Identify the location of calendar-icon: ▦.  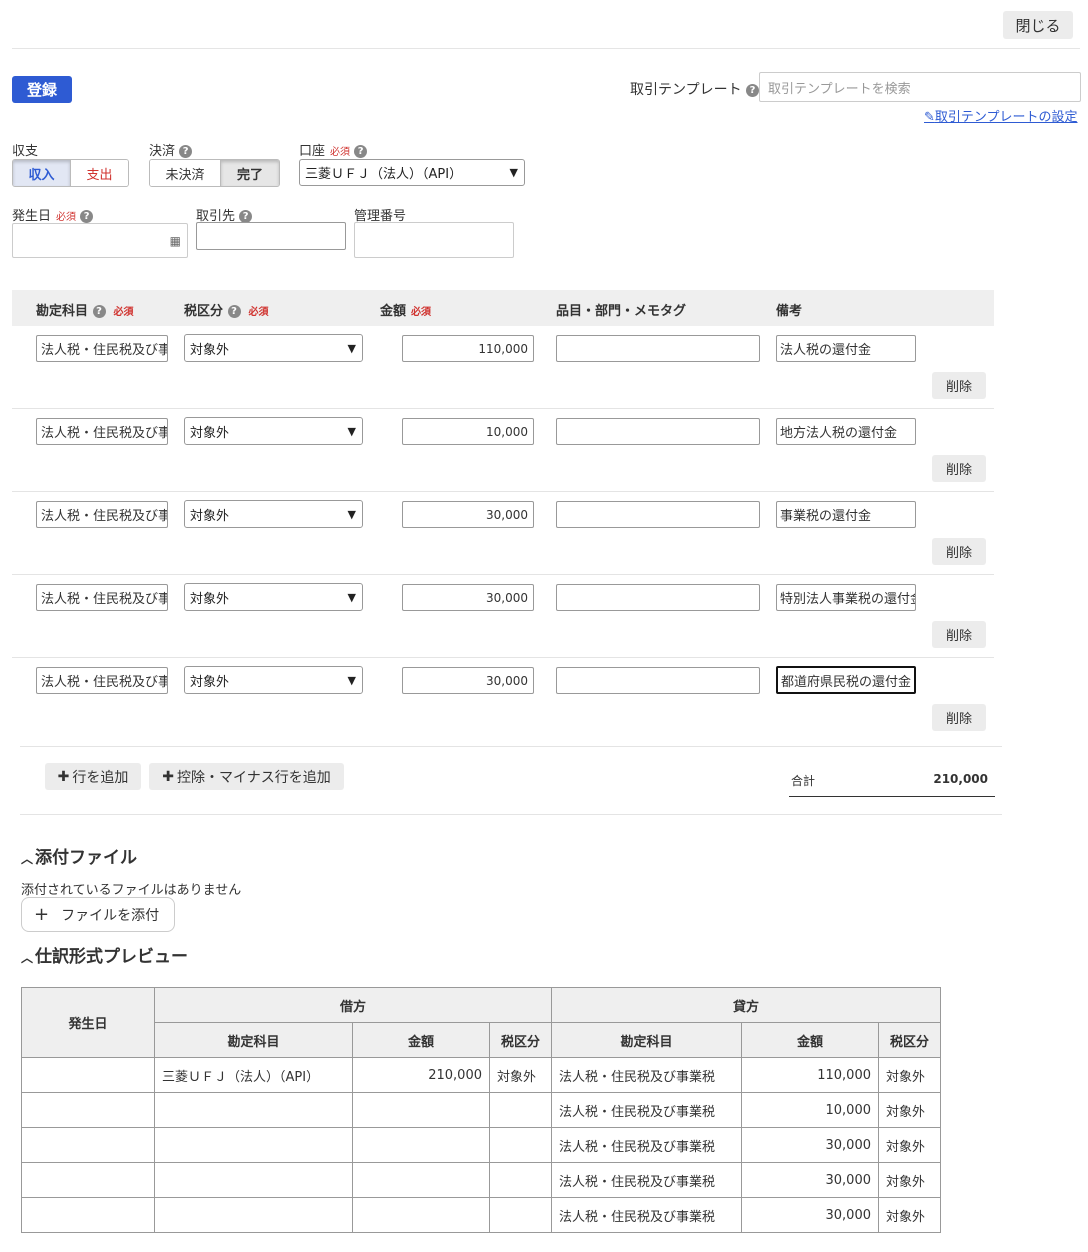
(175, 241).